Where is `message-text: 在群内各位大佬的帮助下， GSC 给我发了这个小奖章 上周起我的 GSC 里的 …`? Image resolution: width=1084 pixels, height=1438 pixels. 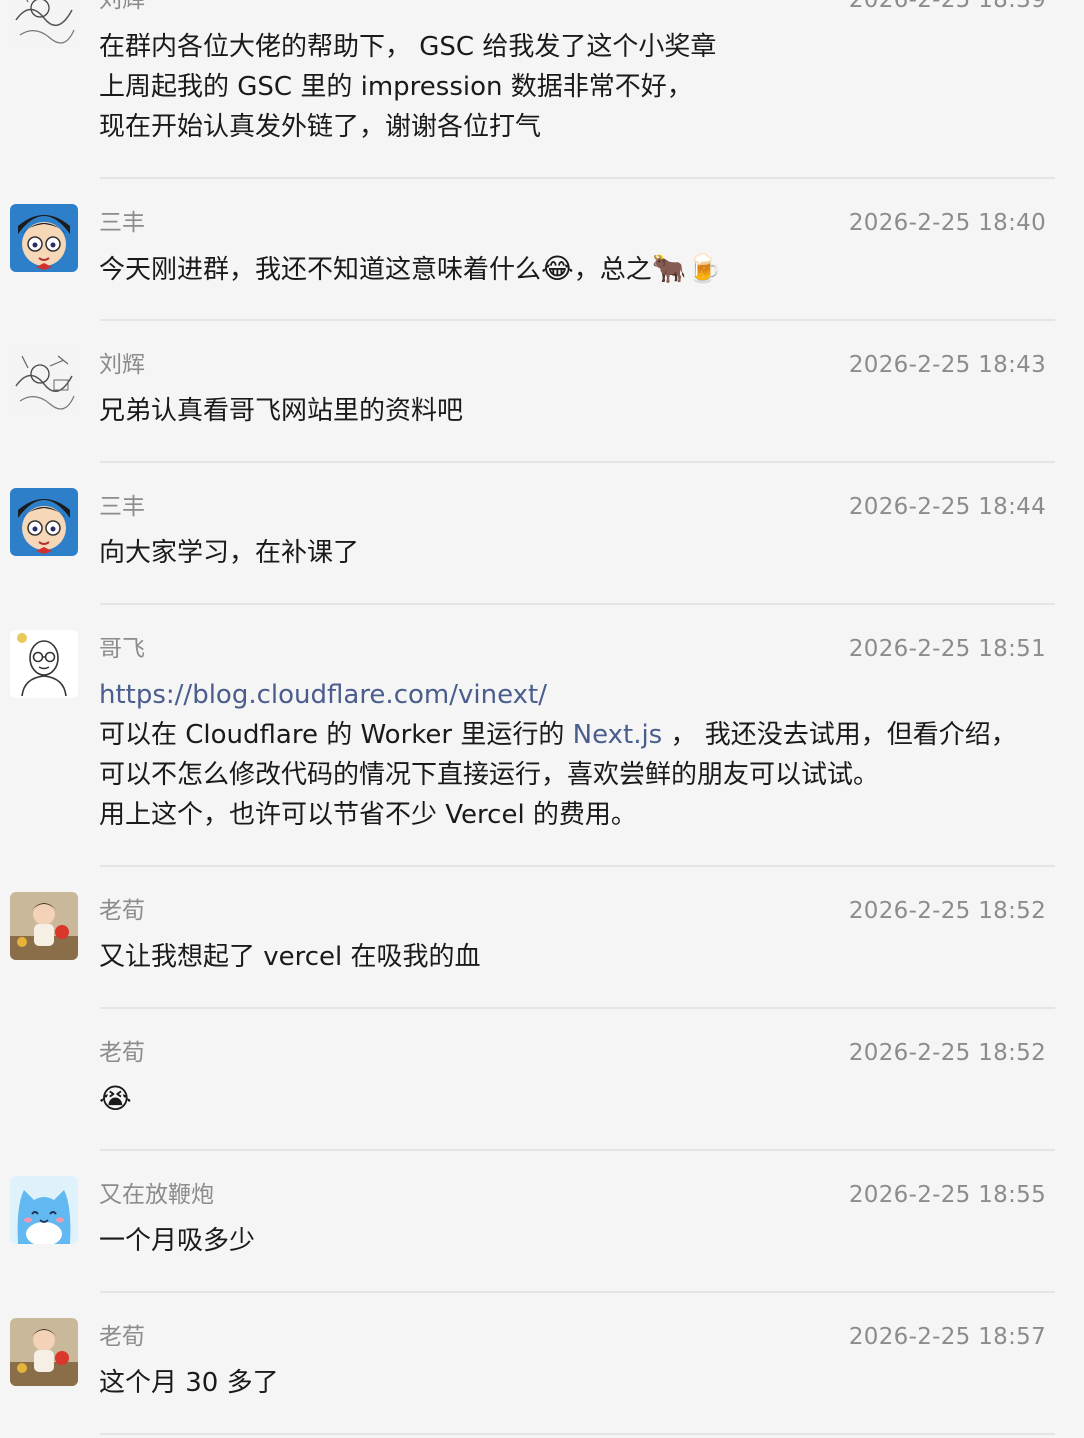 message-text: 在群内各位大佬的帮助下， GSC 给我发了这个小奖章 上周起我的 GSC 里的 … is located at coordinates (579, 87).